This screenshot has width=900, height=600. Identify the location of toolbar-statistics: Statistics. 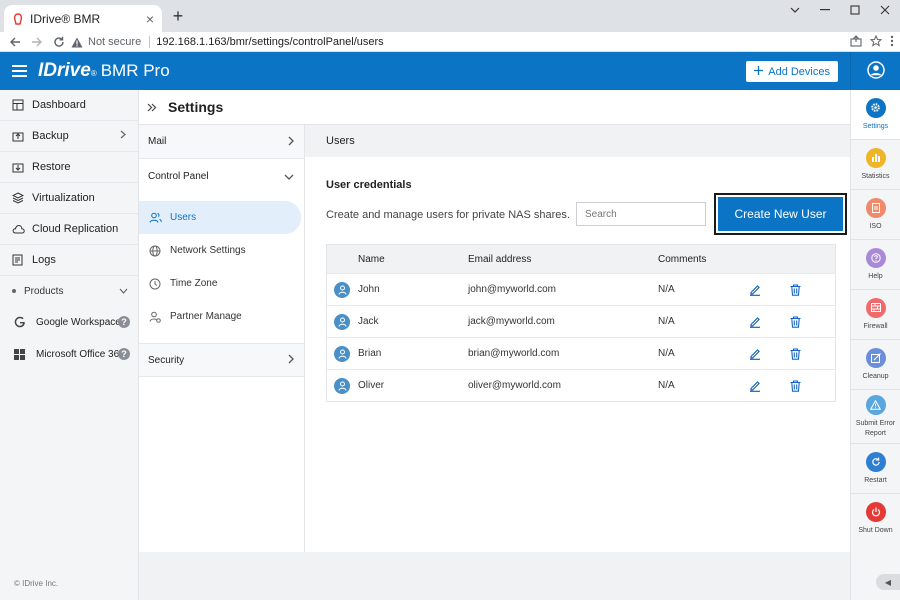
(875, 165).